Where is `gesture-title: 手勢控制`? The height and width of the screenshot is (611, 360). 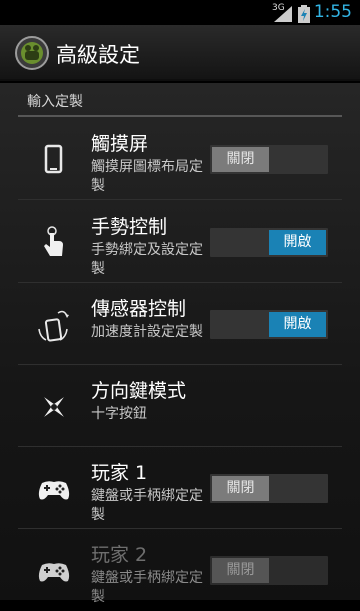
gesture-title: 手勢控制 is located at coordinates (129, 227).